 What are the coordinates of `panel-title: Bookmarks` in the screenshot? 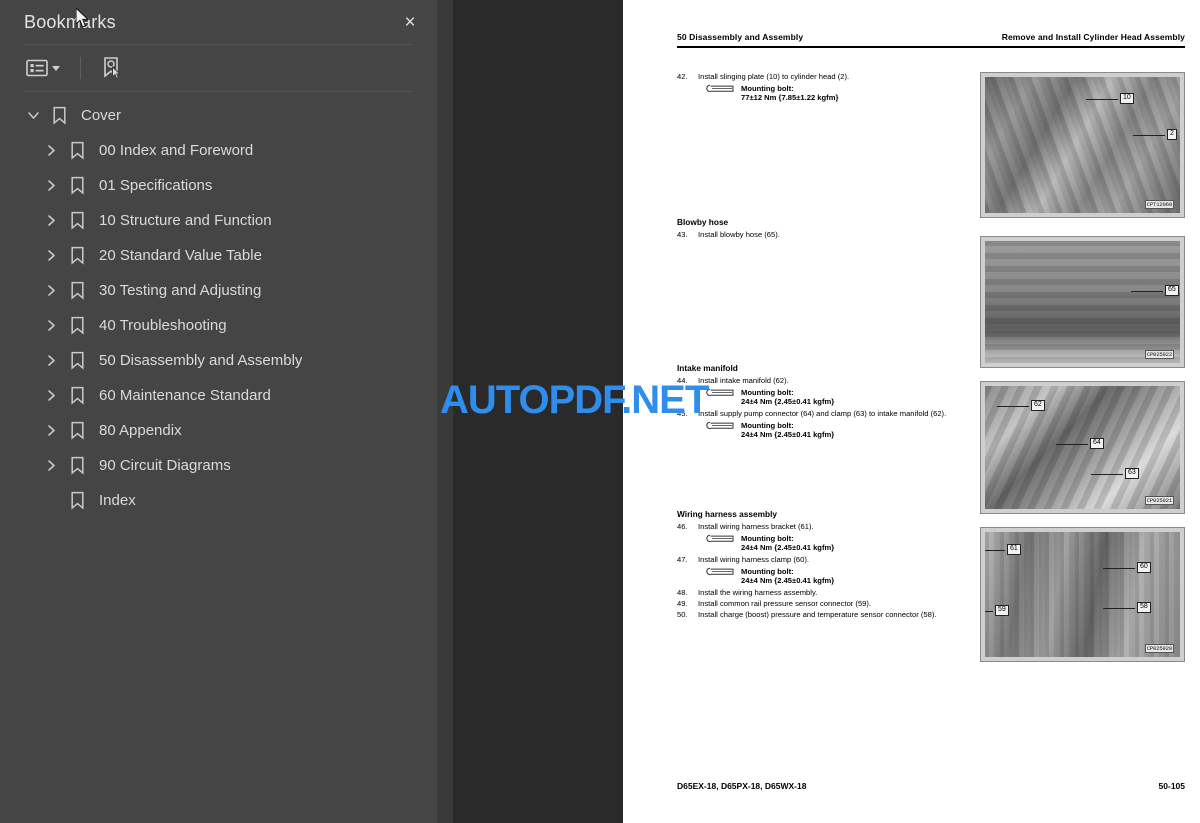 It's located at (70, 21).